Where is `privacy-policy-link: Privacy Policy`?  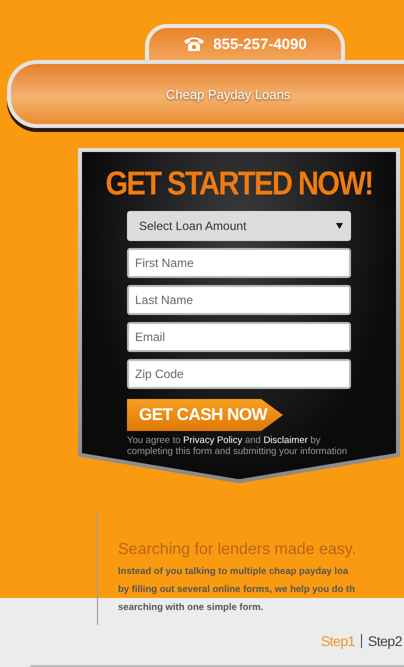
privacy-policy-link: Privacy Policy is located at coordinates (212, 440).